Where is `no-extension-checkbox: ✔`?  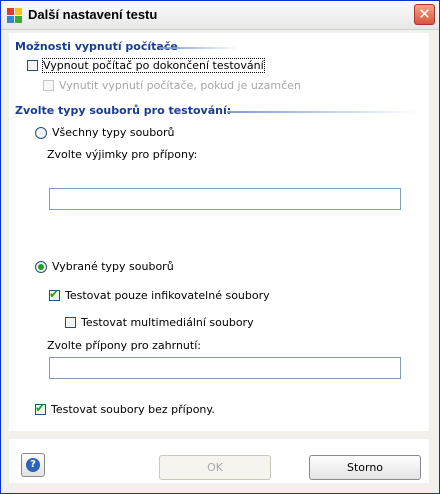 no-extension-checkbox: ✔ is located at coordinates (40, 408).